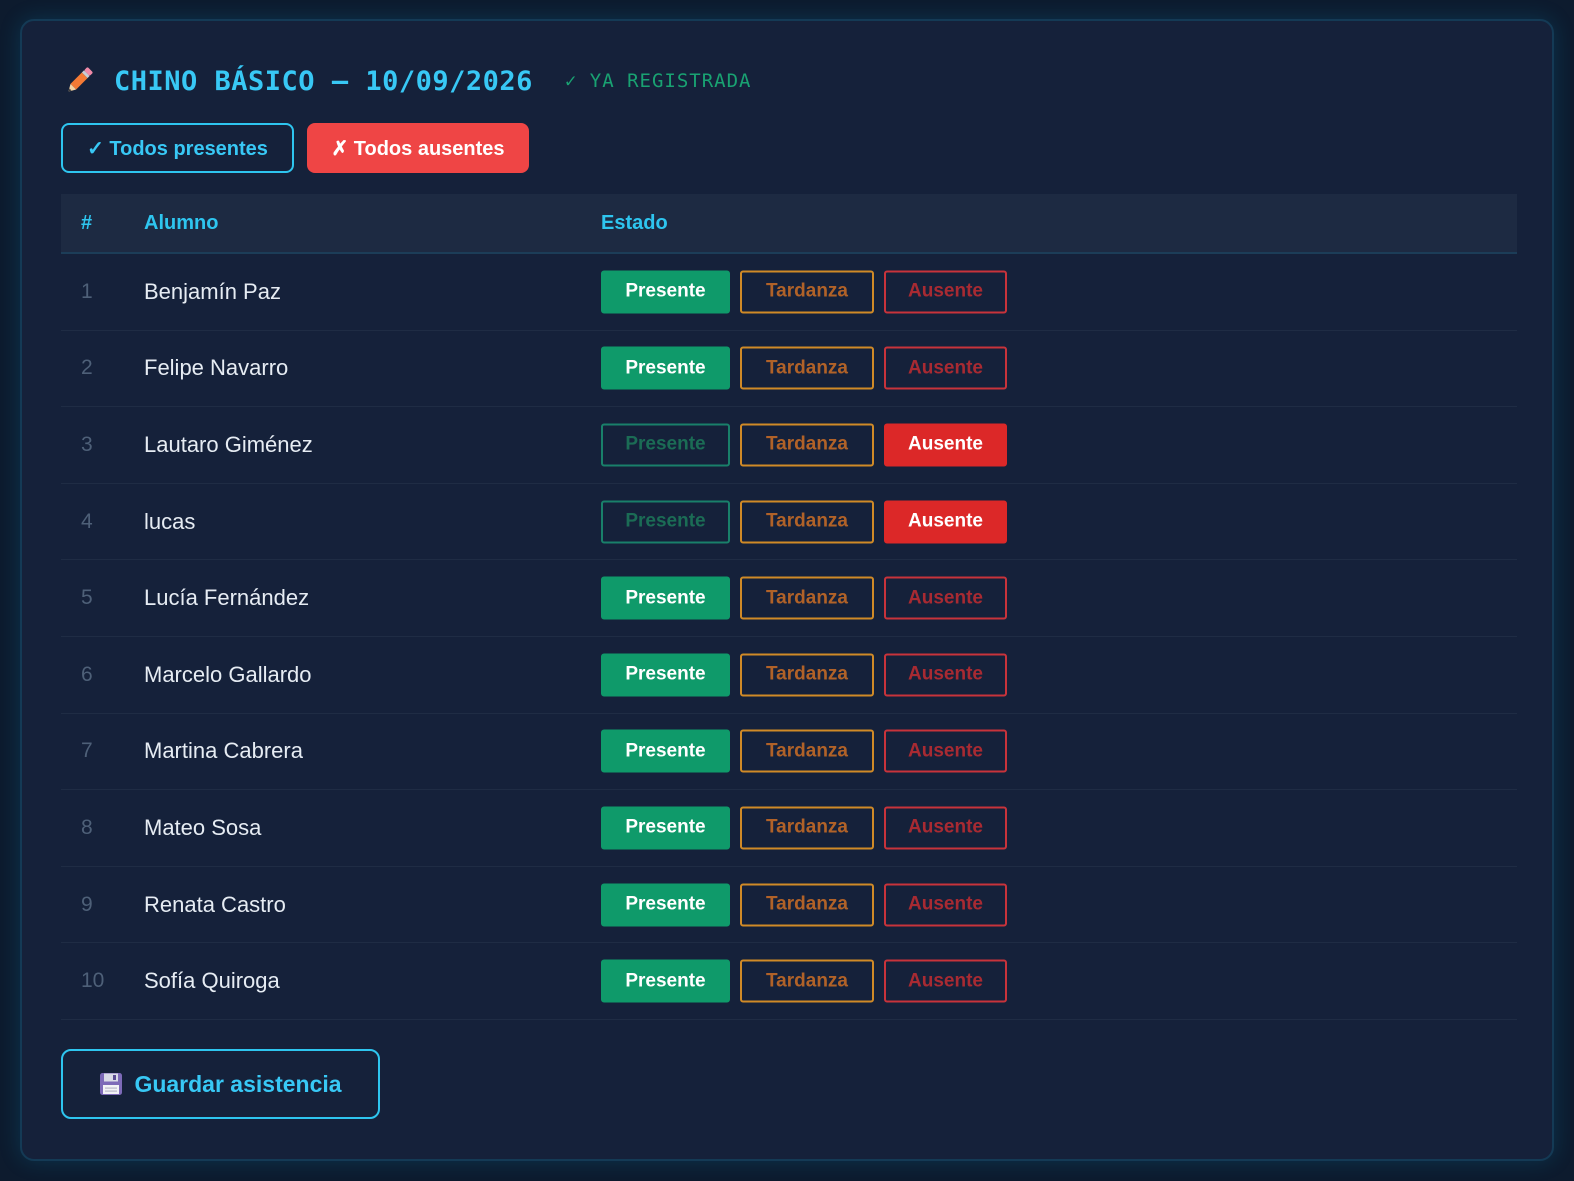  I want to click on table-row: 9 Renata Castro Presente Tardanza Ausente, so click(789, 905).